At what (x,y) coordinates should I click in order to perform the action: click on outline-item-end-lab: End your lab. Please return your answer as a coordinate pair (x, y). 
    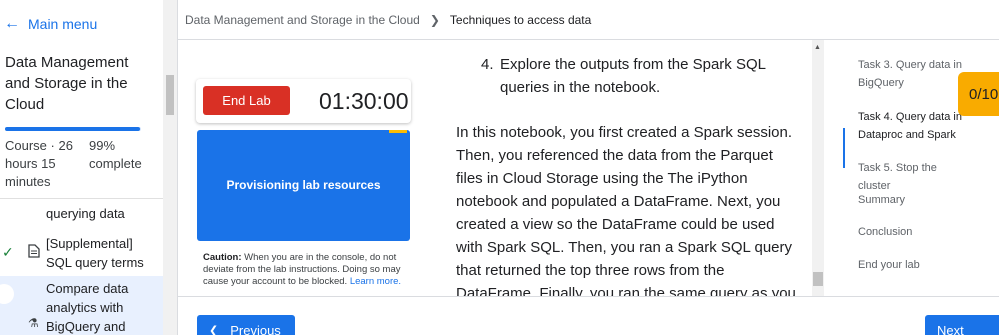
    Looking at the image, I should click on (913, 265).